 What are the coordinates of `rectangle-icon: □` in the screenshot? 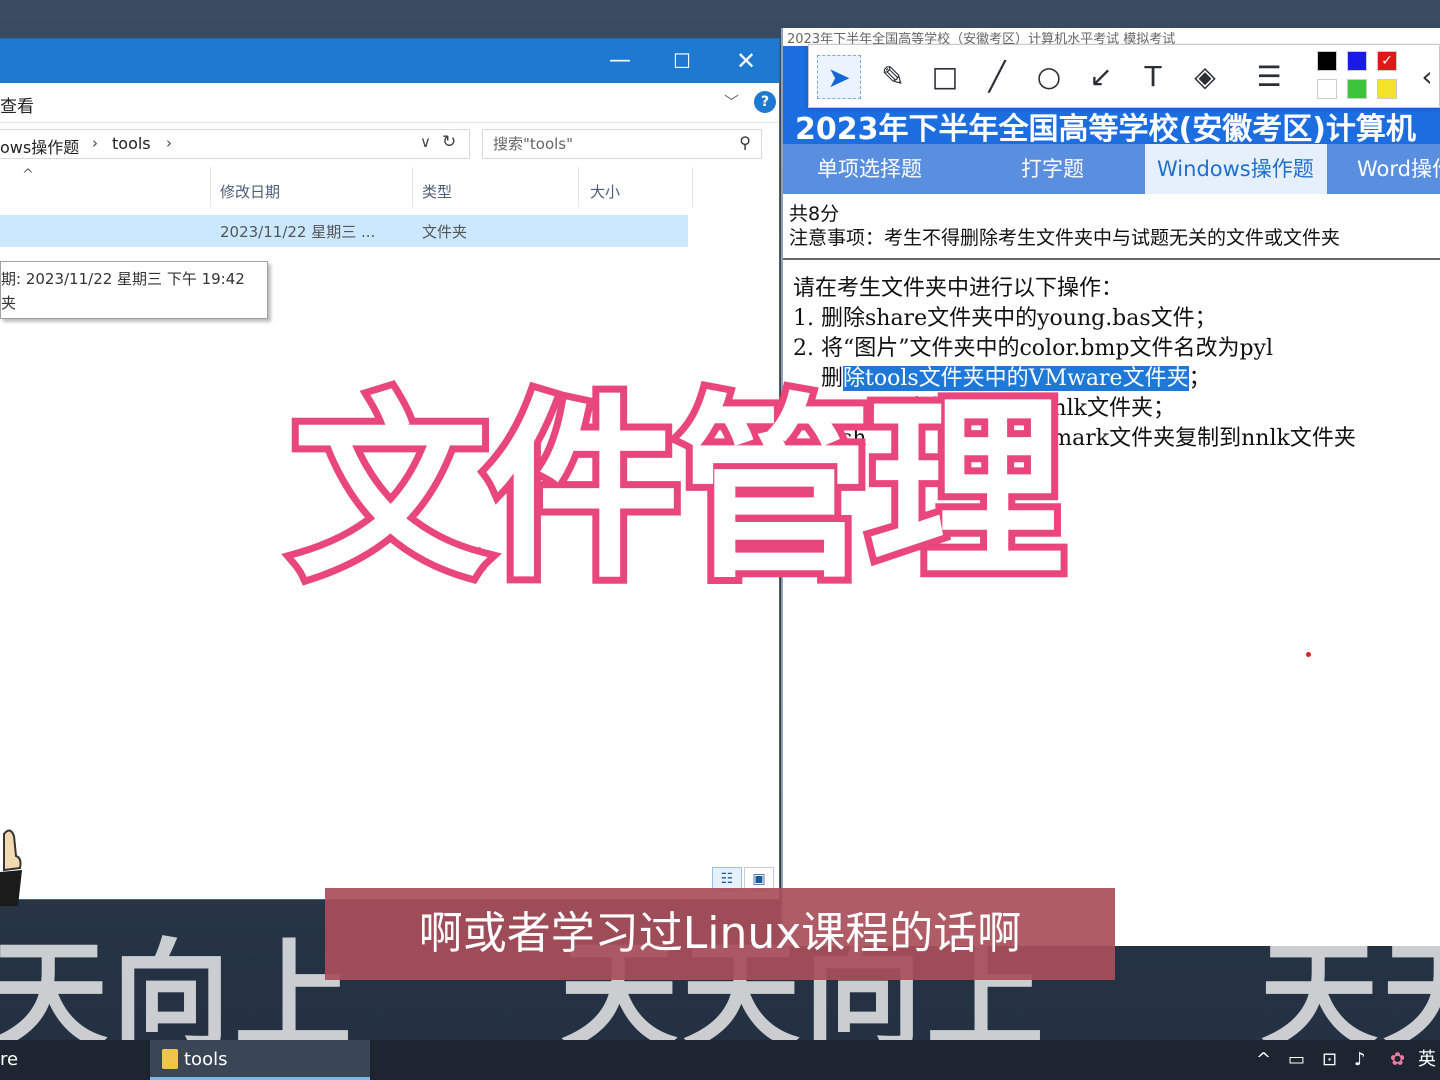 It's located at (945, 77).